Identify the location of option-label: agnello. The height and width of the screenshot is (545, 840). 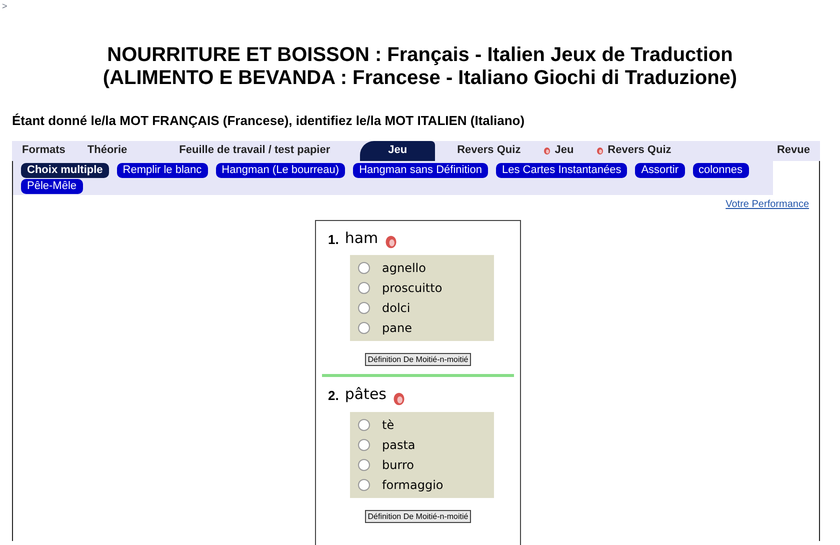
(404, 268).